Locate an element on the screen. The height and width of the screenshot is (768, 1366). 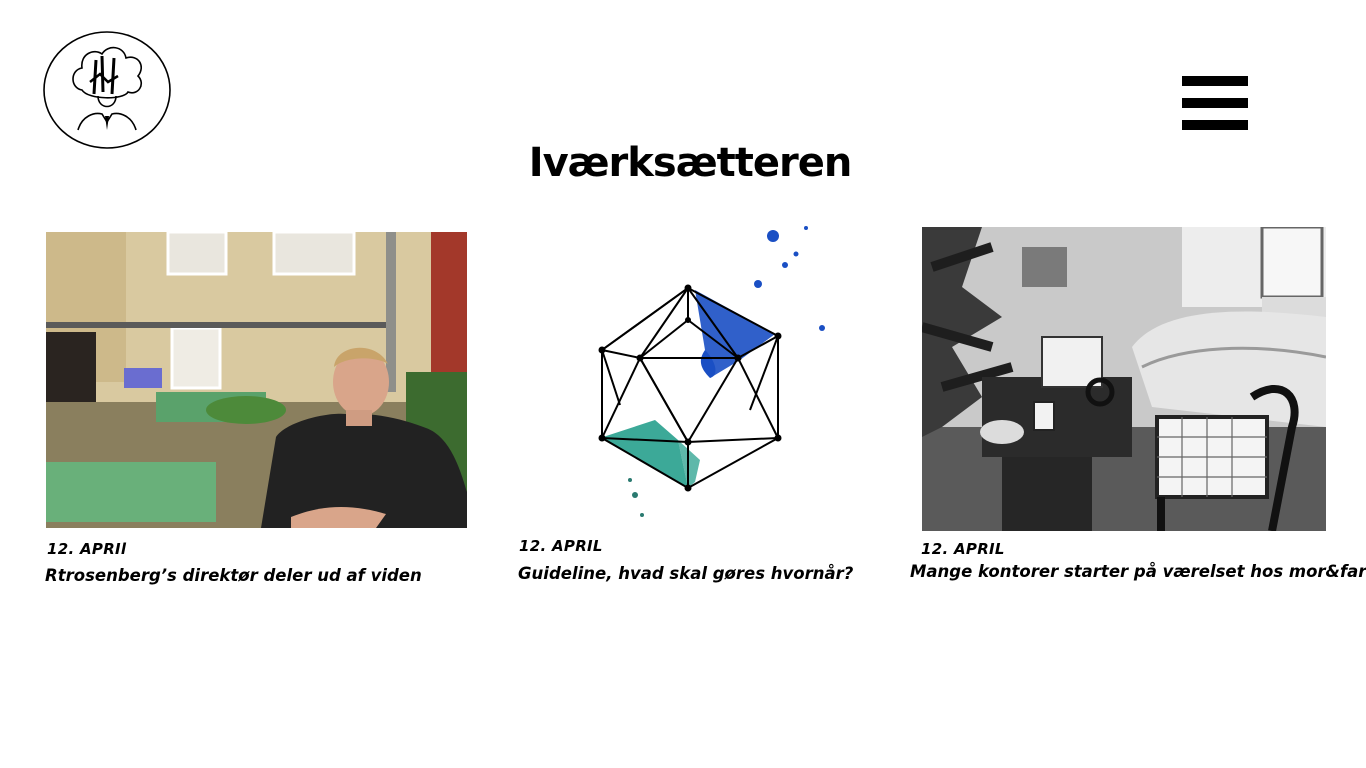
menu-button is located at coordinates (1216, 103).